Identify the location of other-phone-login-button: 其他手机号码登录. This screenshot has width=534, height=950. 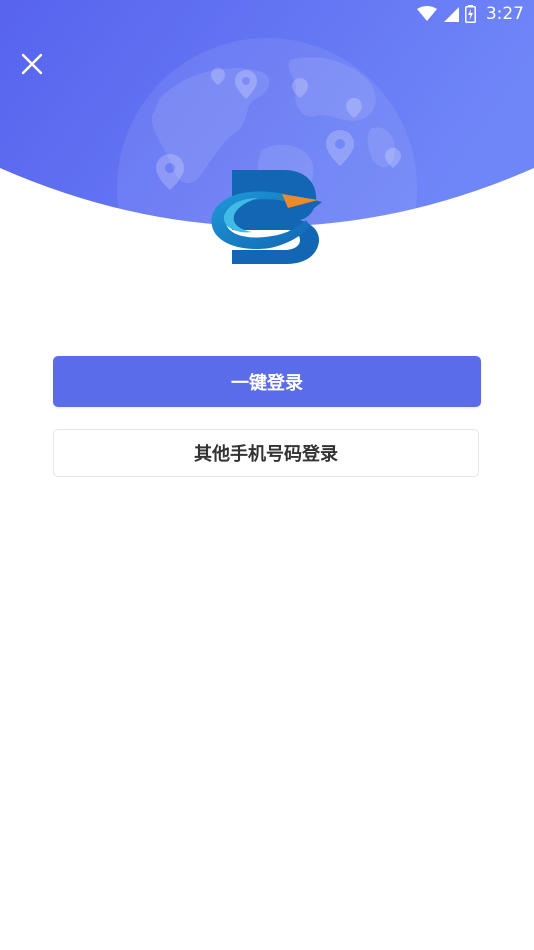
(266, 453).